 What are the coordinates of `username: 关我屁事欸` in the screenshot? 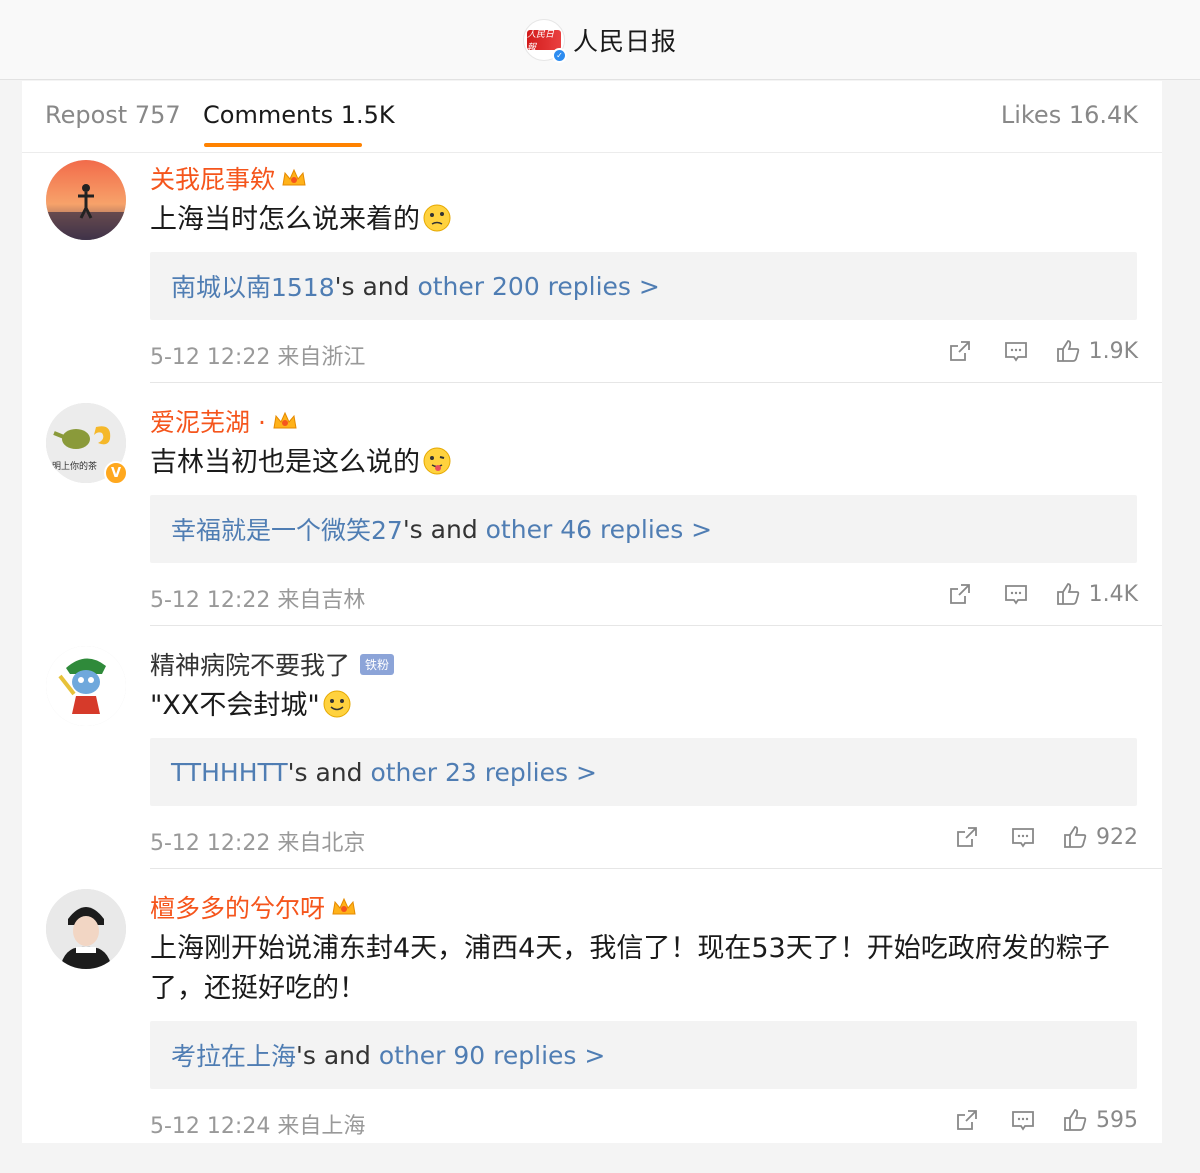 It's located at (228, 178).